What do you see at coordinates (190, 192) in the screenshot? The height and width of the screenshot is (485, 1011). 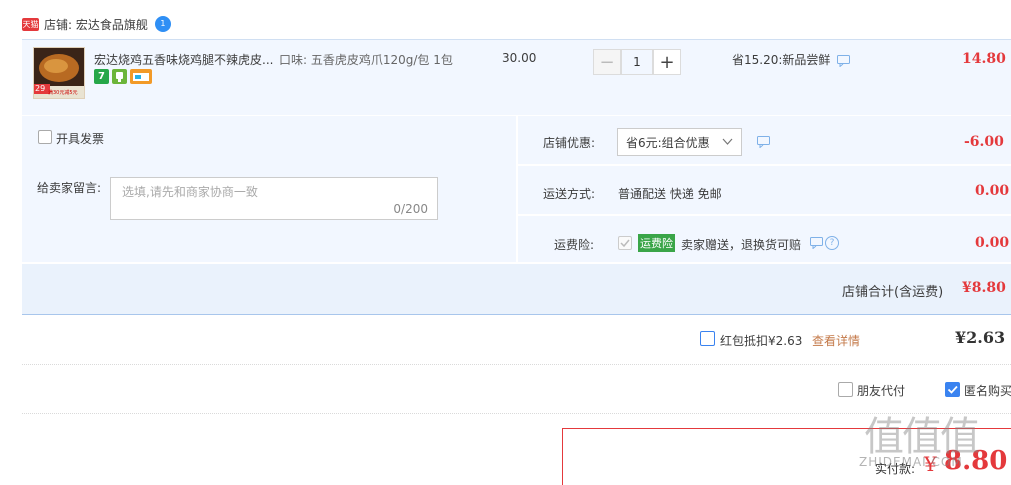 I see `message-placeholder: 选填,请先和商家协商一致` at bounding box center [190, 192].